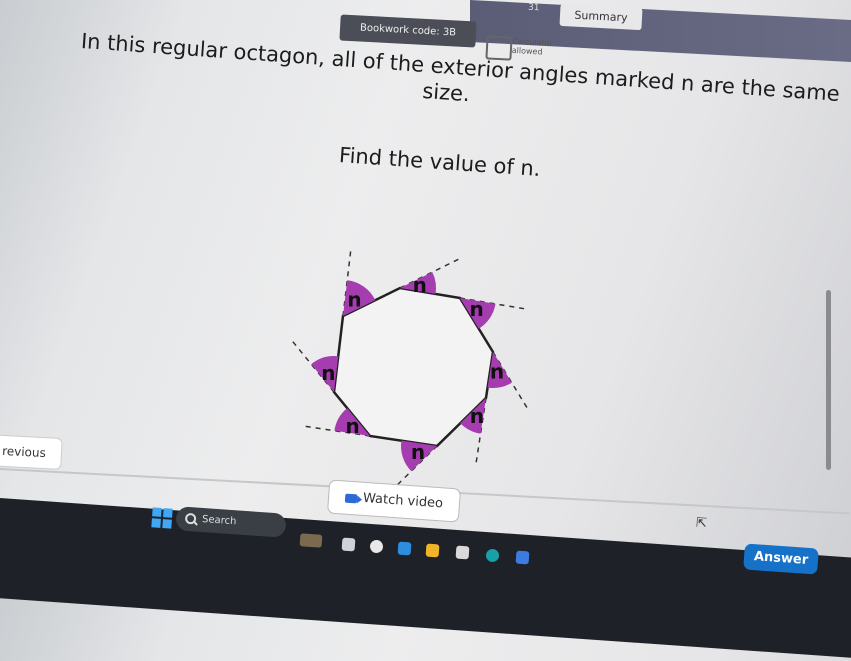  I want to click on mouse-cursor-icon: ⇱, so click(701, 523).